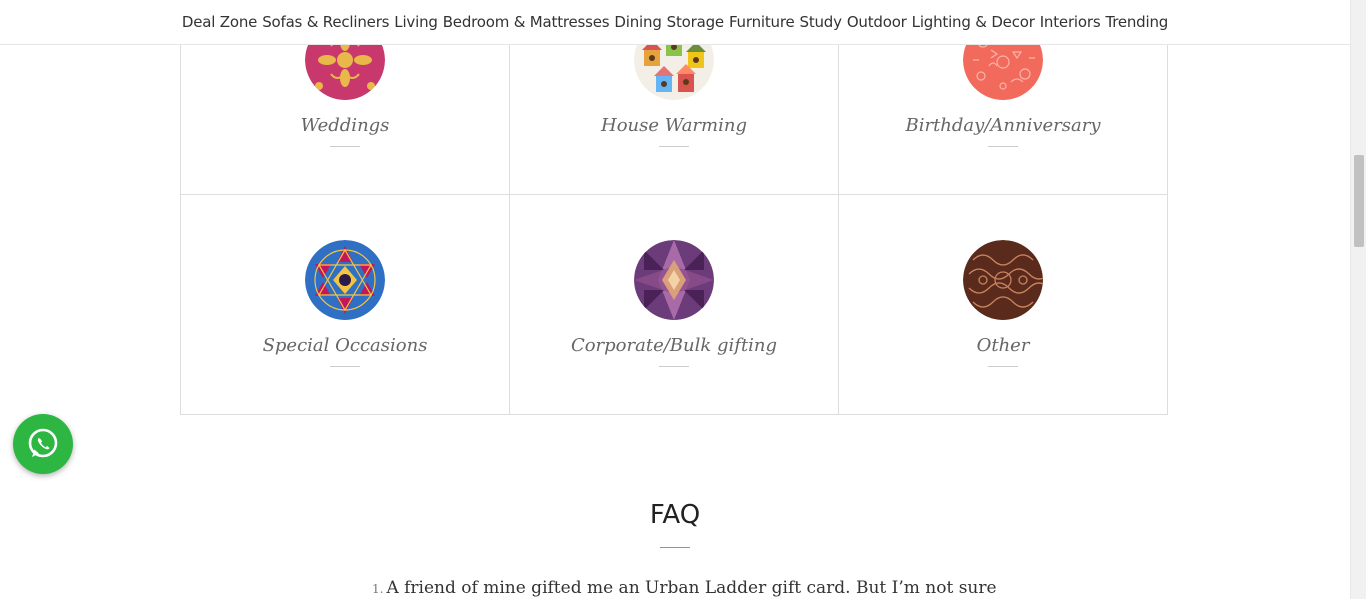 The height and width of the screenshot is (599, 1366). Describe the element at coordinates (674, 345) in the screenshot. I see `occasion-label: Corporate/Bulk gifting` at that location.